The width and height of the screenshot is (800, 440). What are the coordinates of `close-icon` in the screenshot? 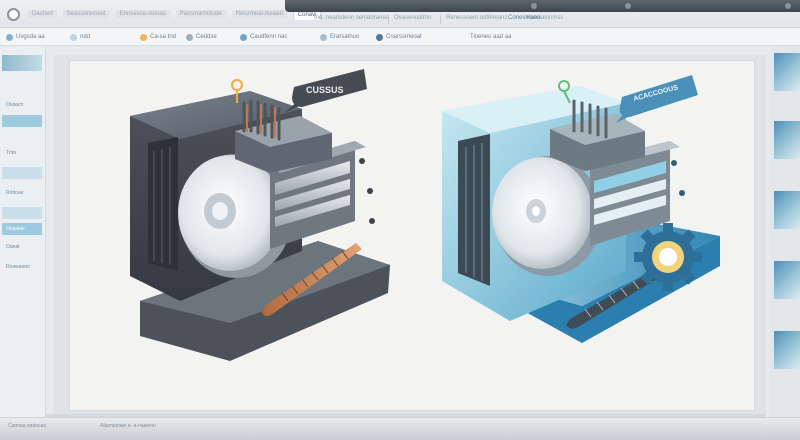 It's located at (788, 6).